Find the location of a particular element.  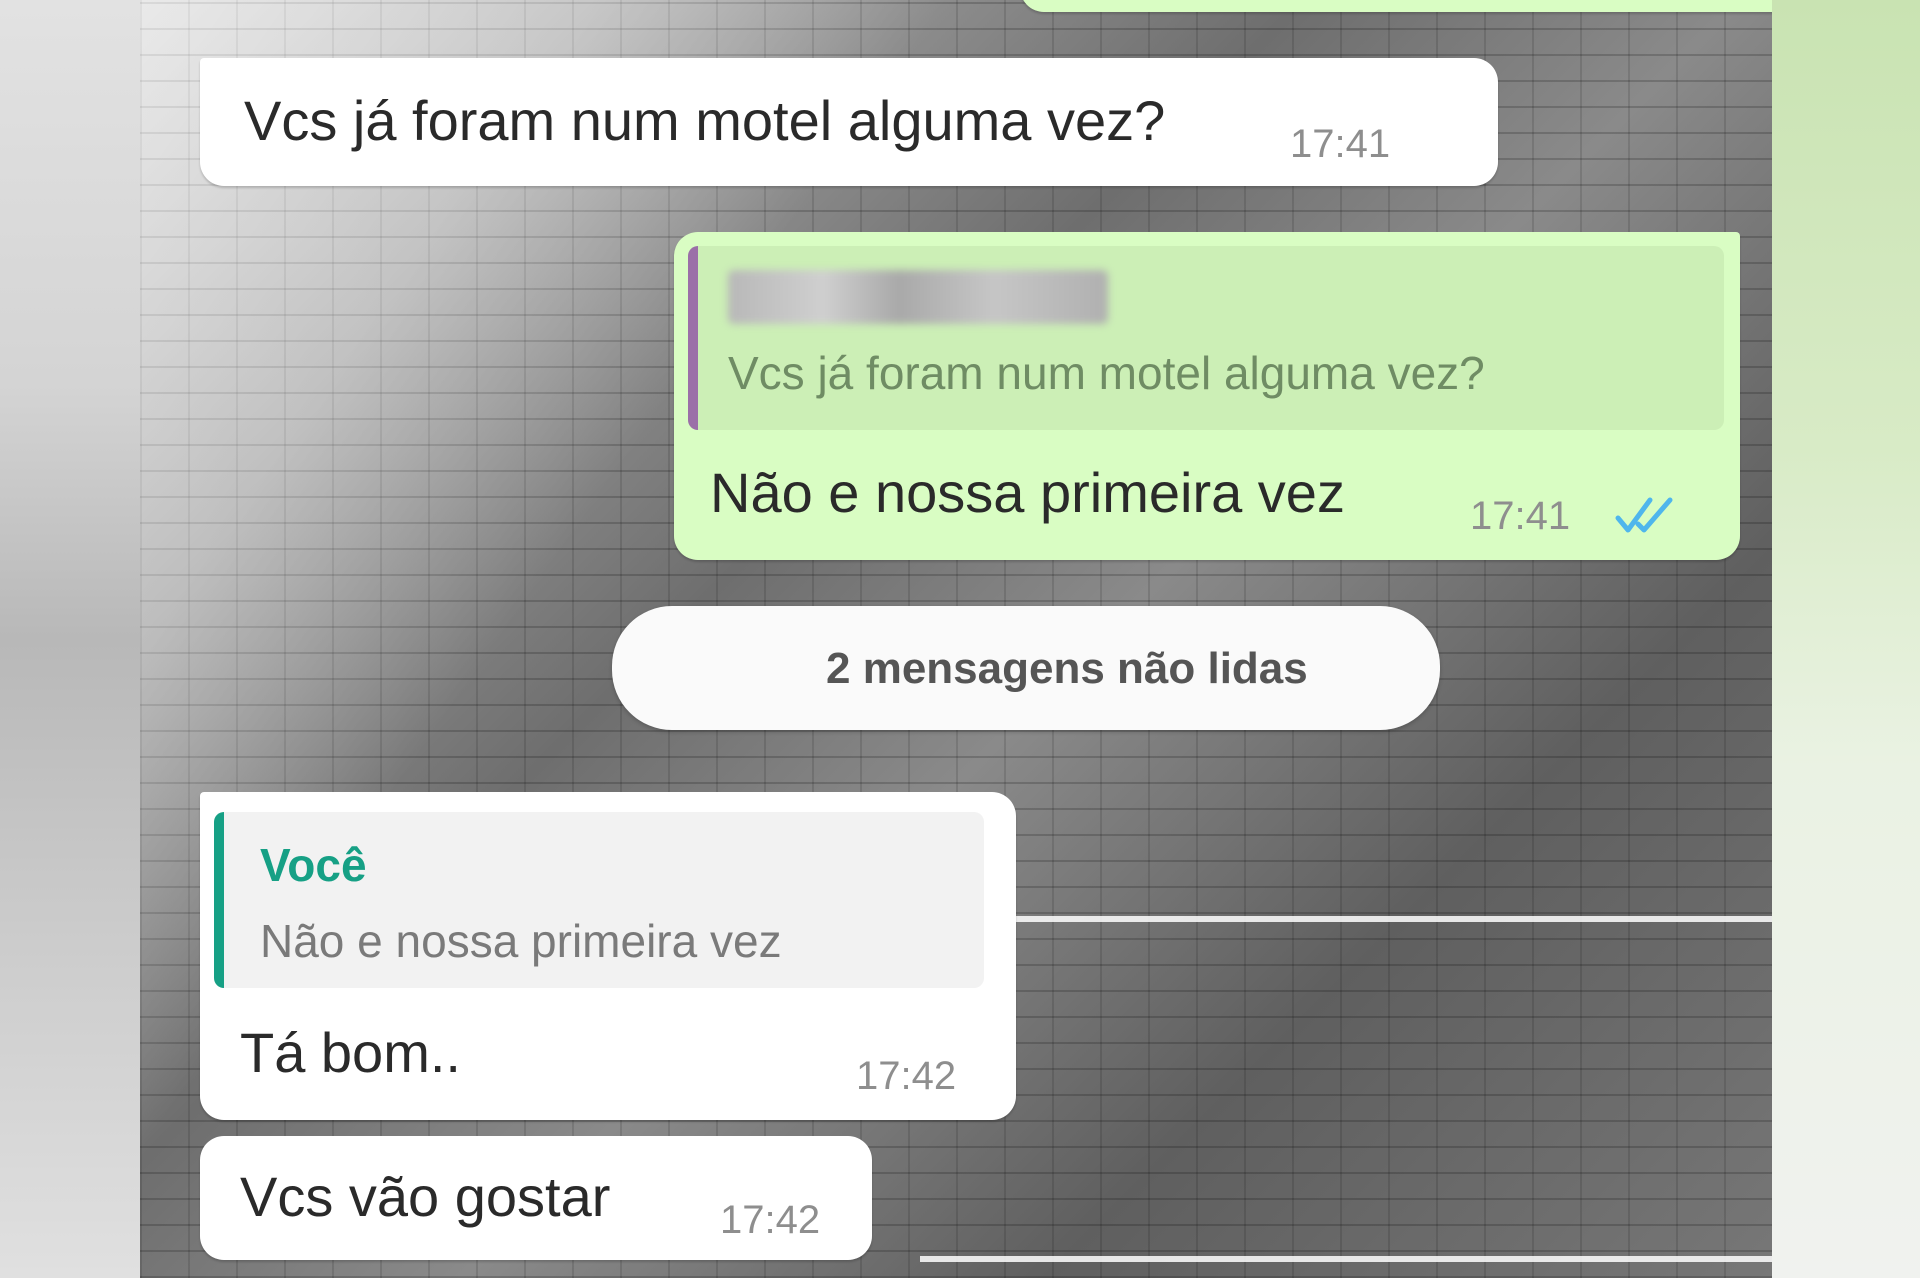

message-bubble-incoming: Vcs já foram num motel alguma vez? 17:41 is located at coordinates (849, 122).